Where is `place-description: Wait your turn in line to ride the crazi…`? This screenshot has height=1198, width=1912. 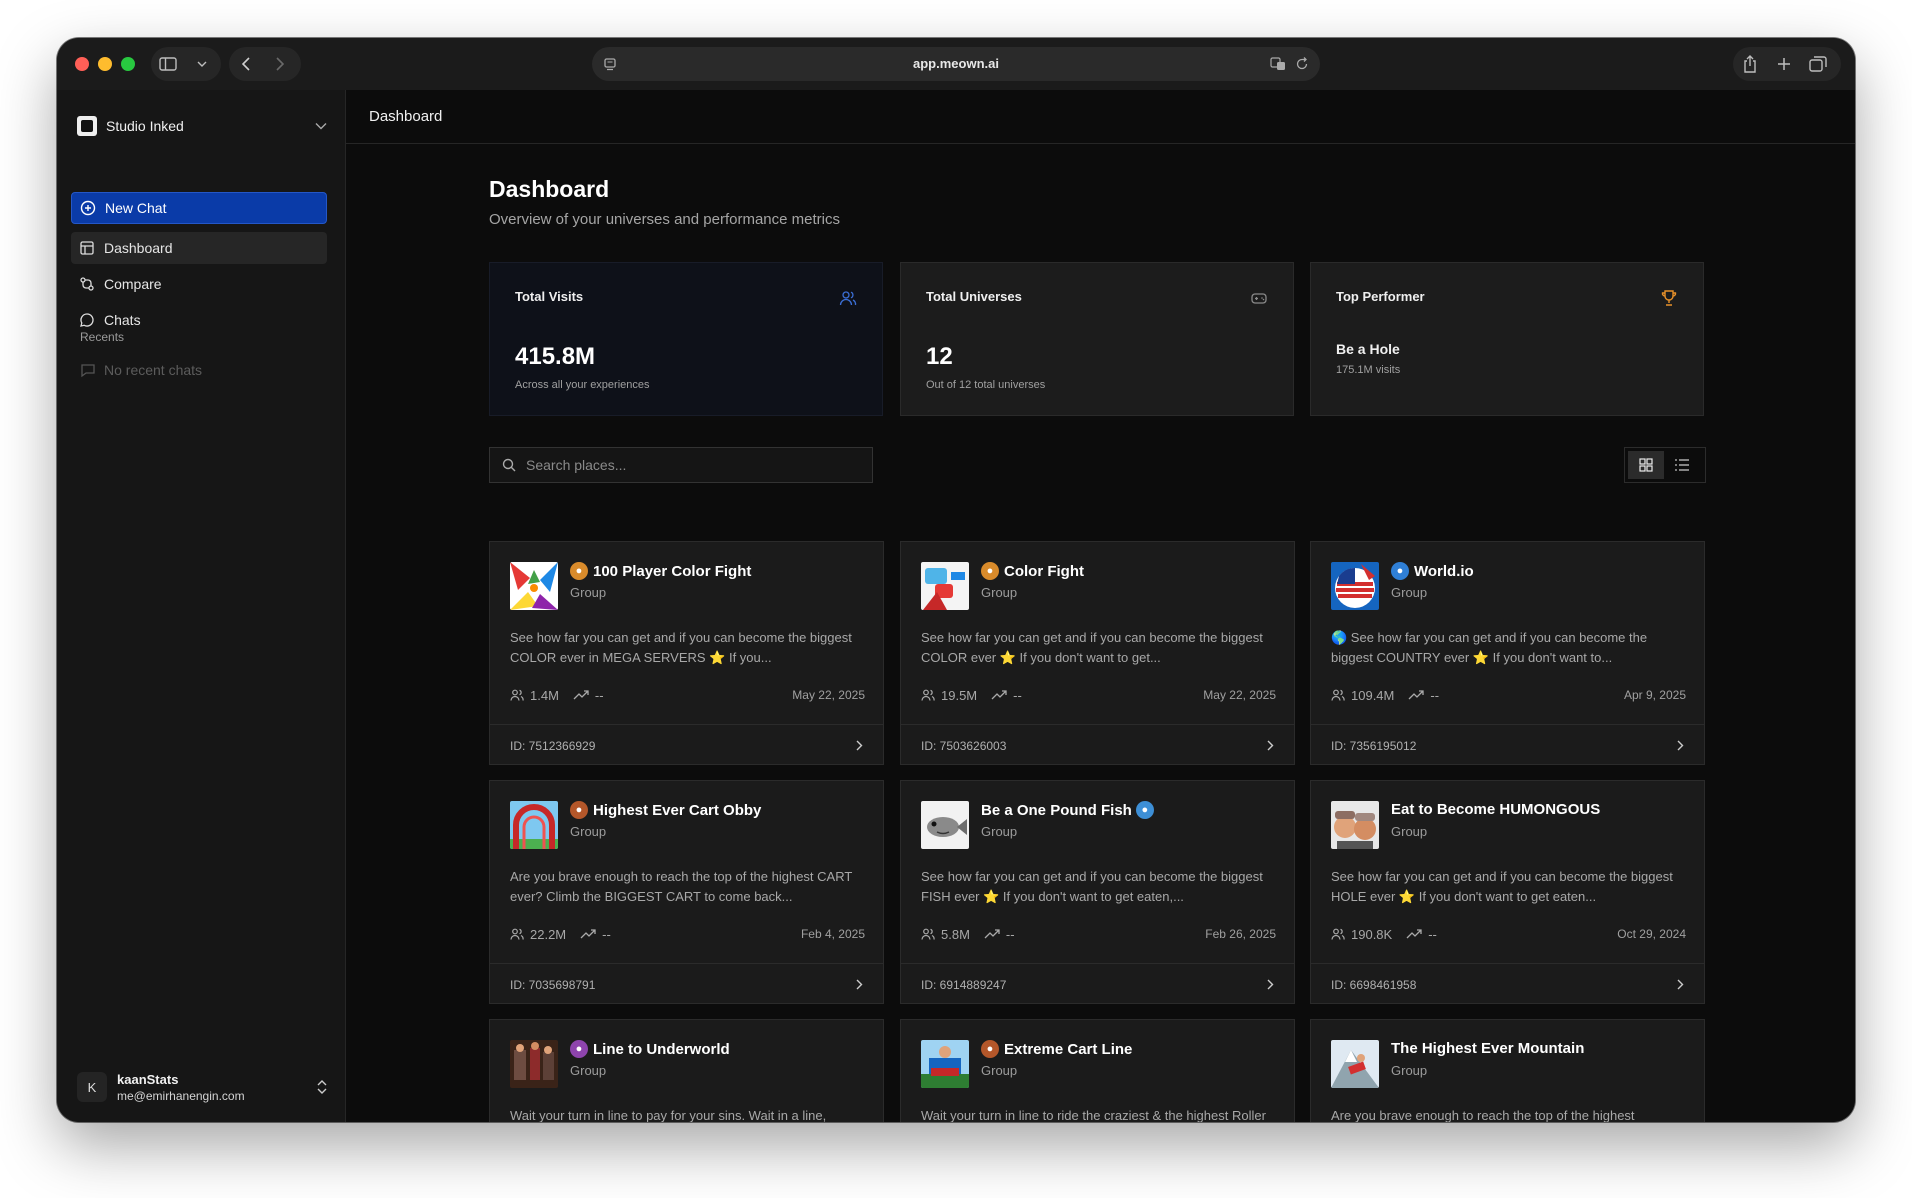 place-description: Wait your turn in line to ride the crazi… is located at coordinates (1093, 1115).